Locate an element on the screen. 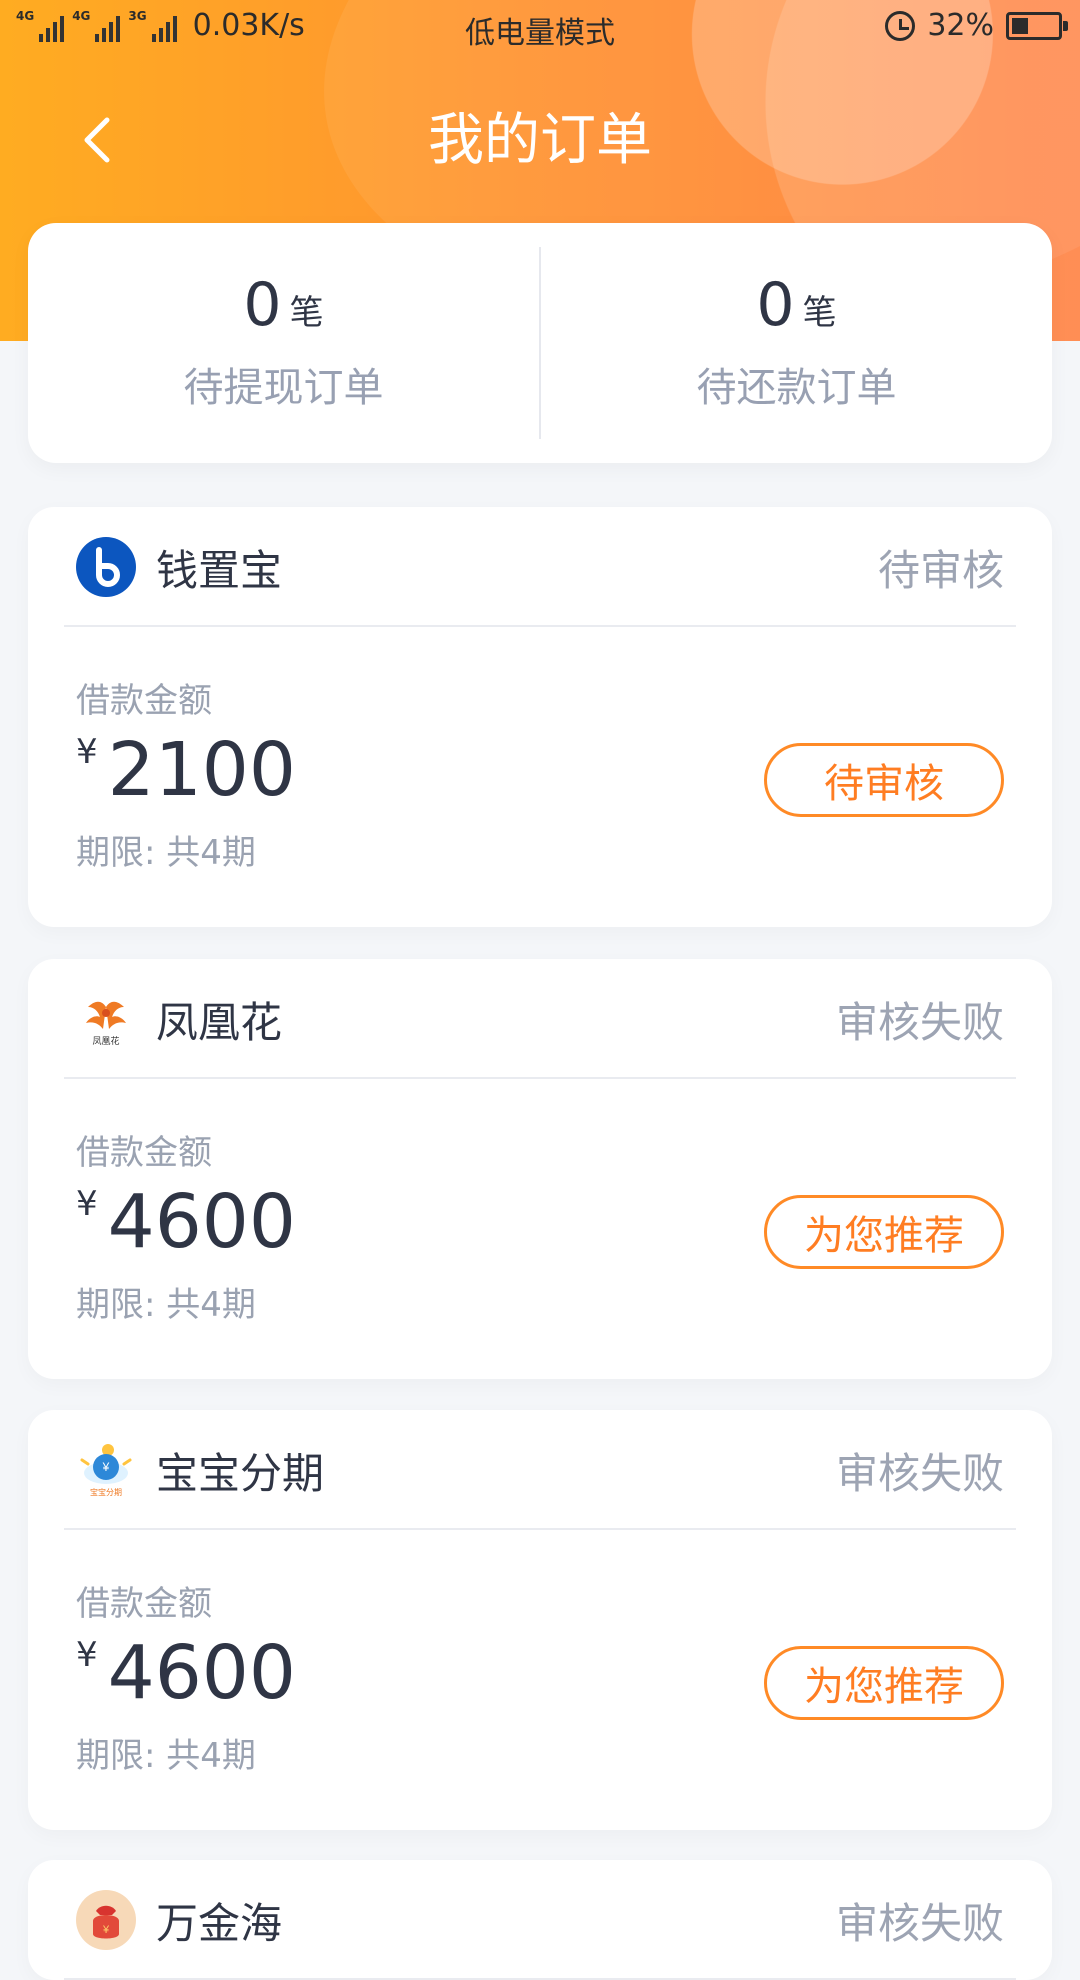 The width and height of the screenshot is (1080, 1980). summary-label: 待还款订单 is located at coordinates (796, 388).